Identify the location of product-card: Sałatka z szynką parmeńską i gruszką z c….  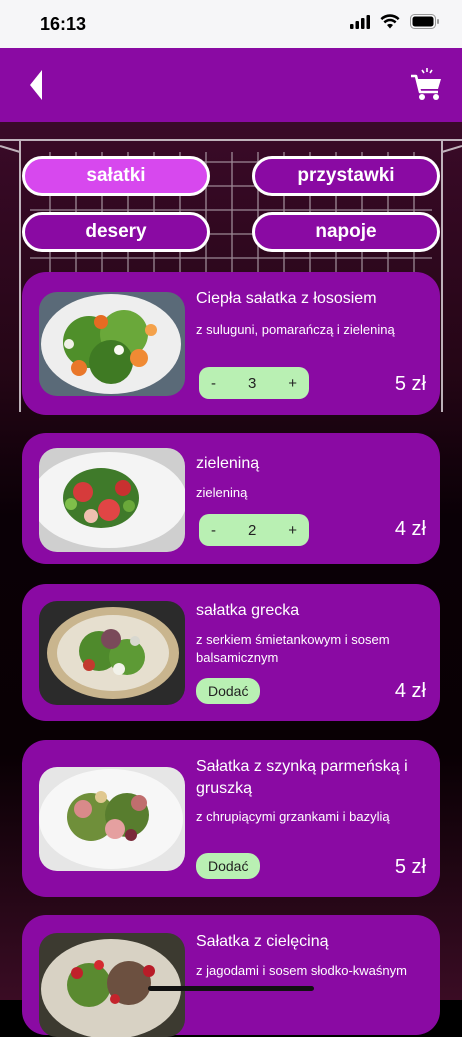
(231, 818).